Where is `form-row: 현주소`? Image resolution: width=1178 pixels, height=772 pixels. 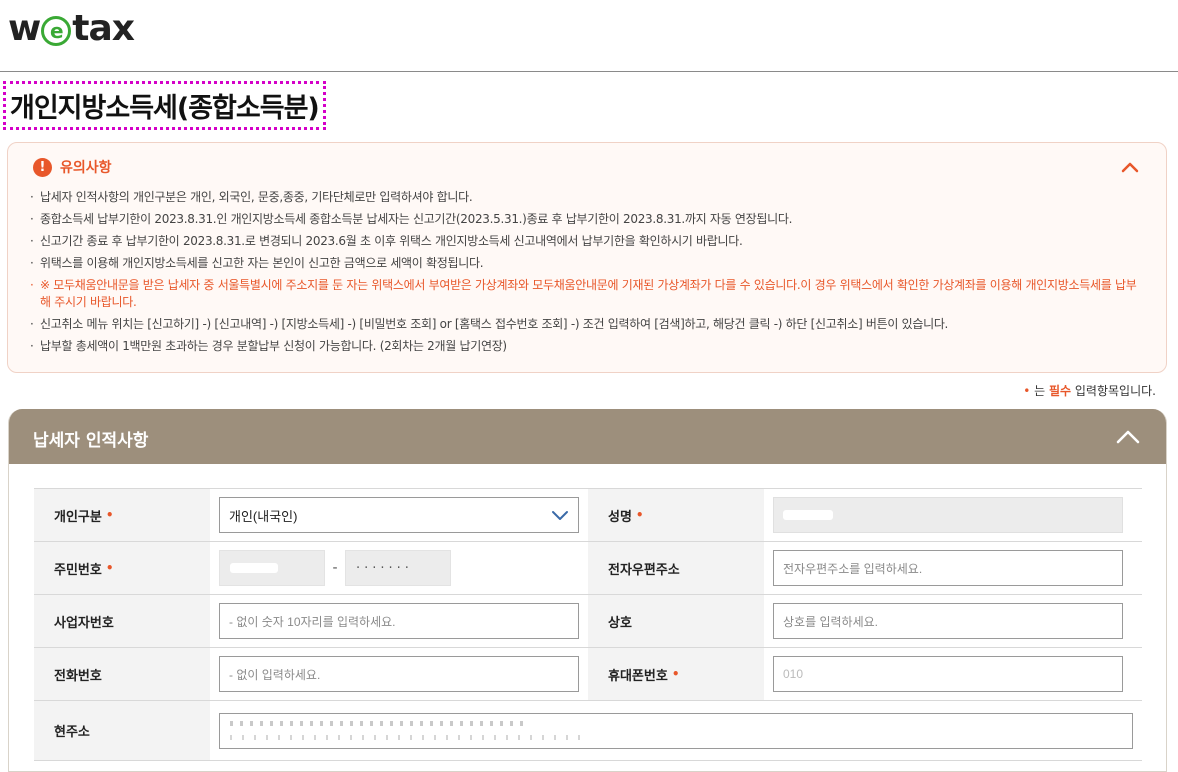
form-row: 현주소 is located at coordinates (588, 731).